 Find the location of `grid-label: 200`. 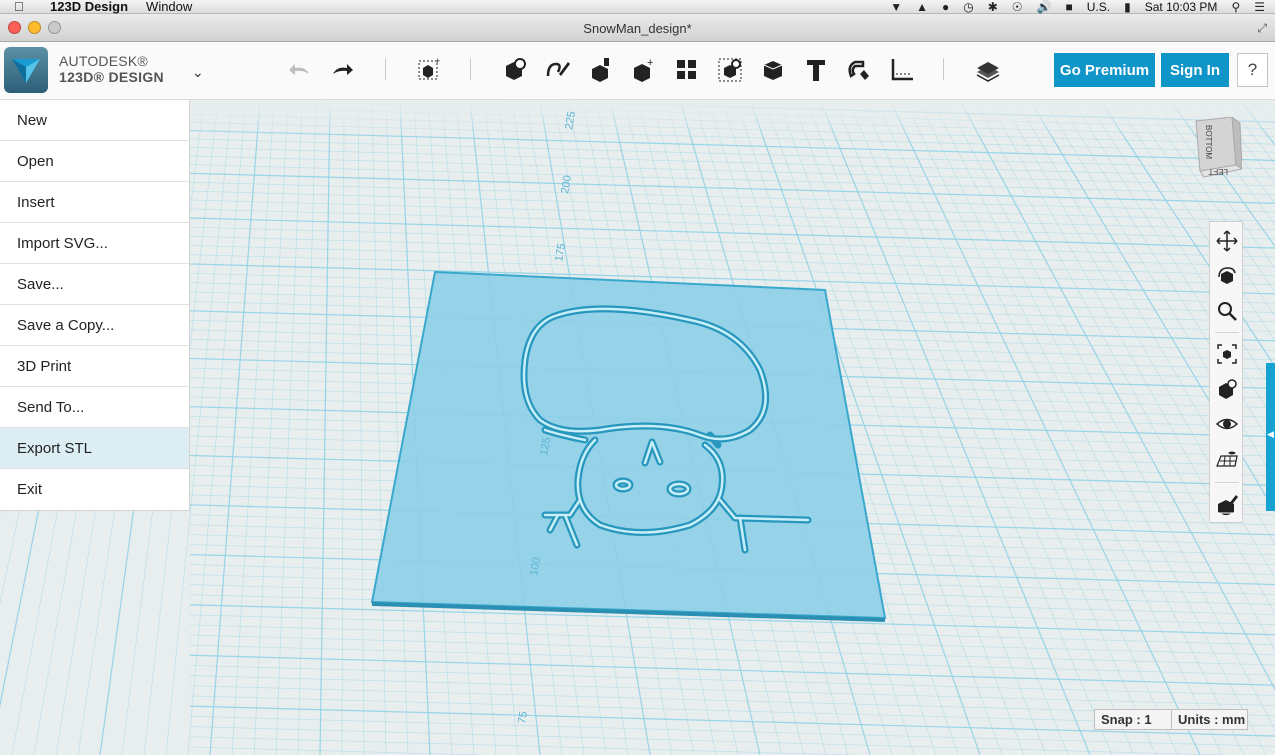

grid-label: 200 is located at coordinates (566, 184).